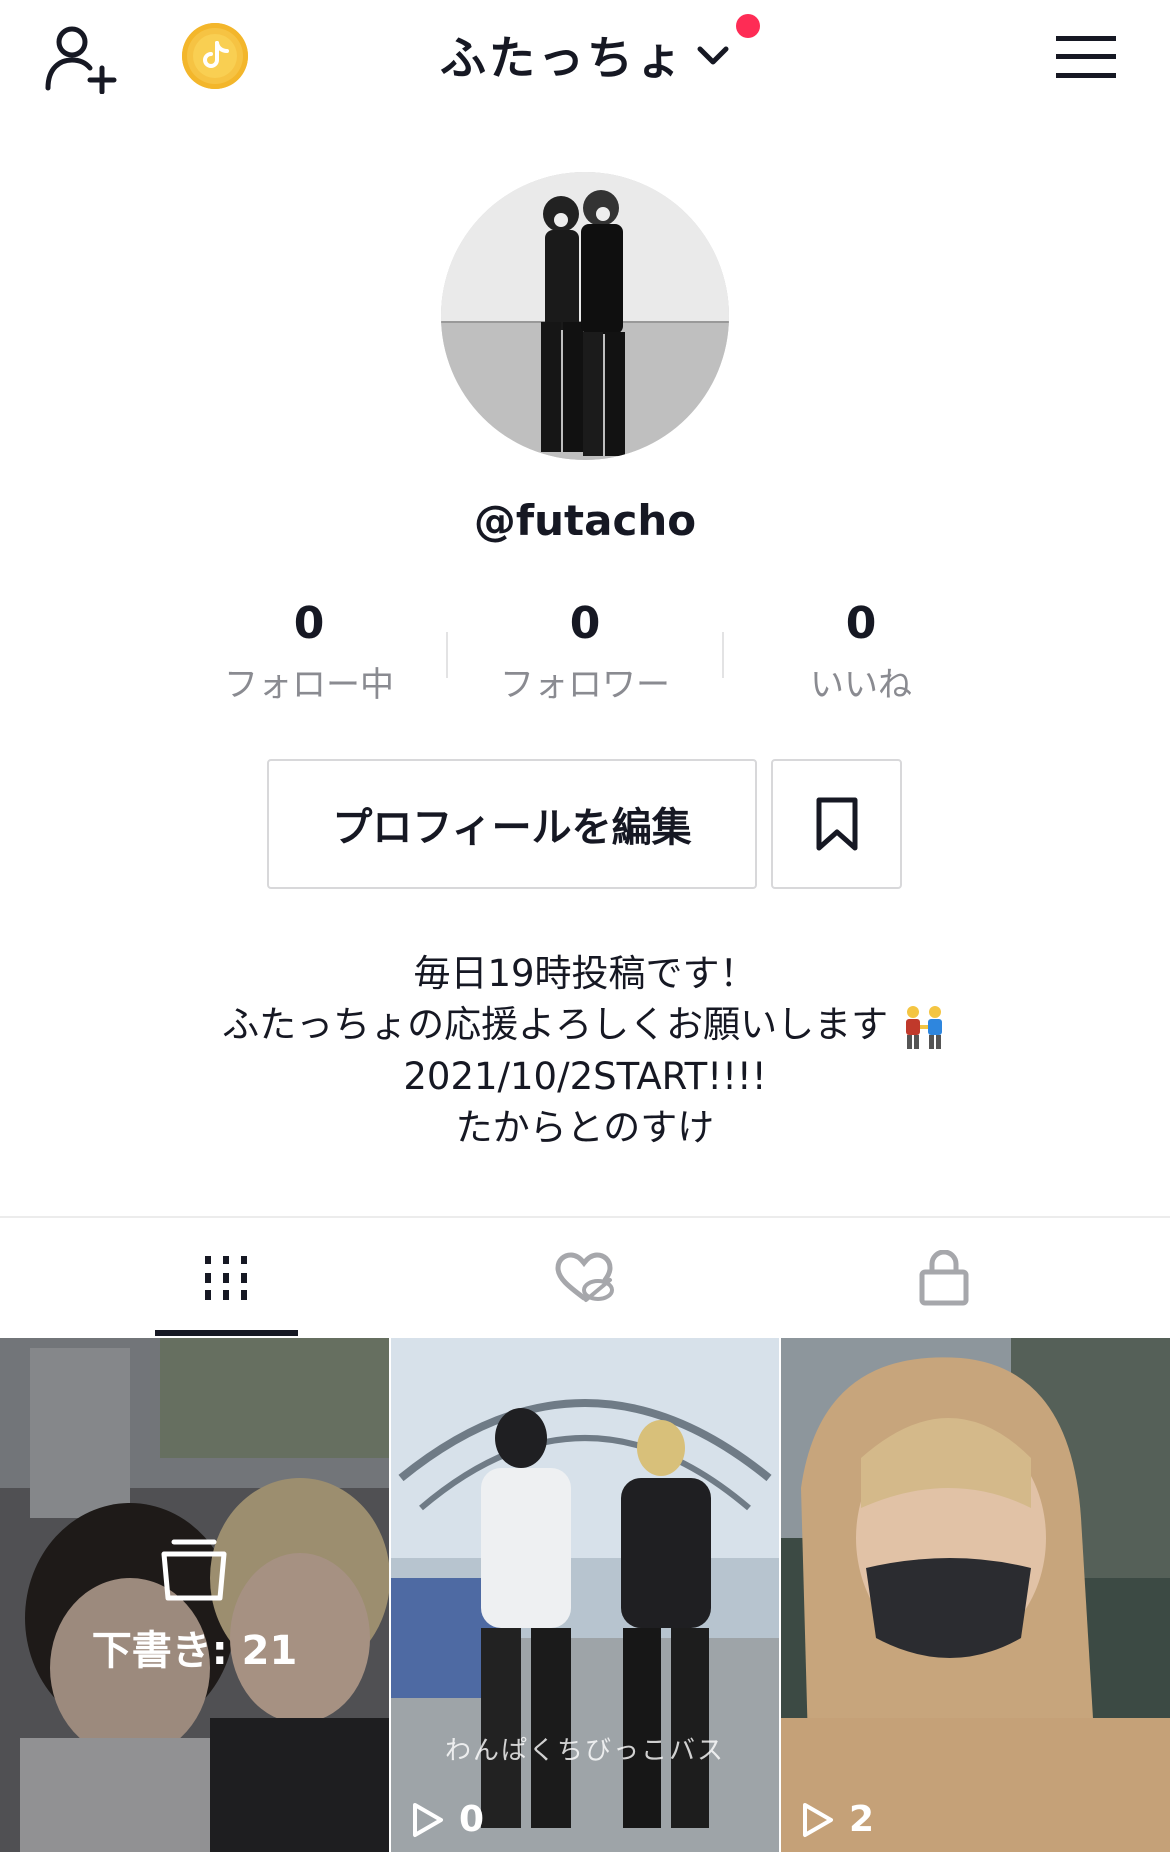 The image size is (1170, 1852). I want to click on hamburger-menu-icon, so click(1086, 57).